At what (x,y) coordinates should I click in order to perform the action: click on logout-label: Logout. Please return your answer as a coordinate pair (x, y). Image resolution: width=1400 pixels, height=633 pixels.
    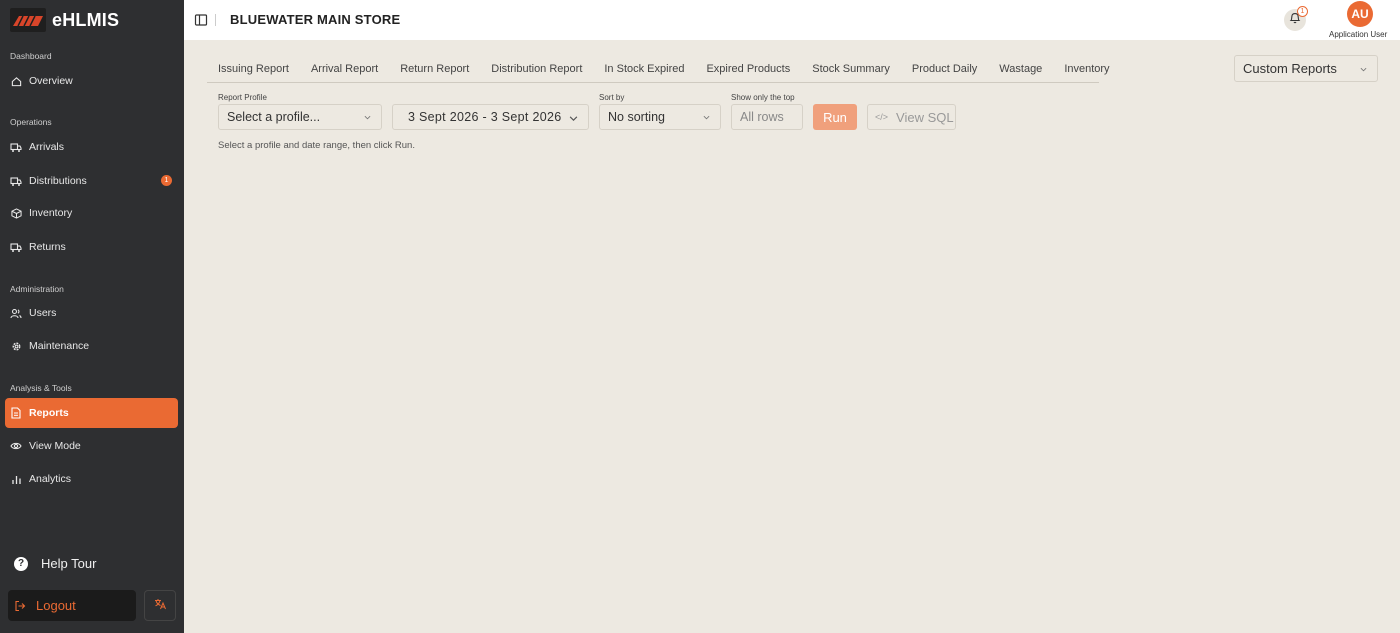
    Looking at the image, I should click on (56, 605).